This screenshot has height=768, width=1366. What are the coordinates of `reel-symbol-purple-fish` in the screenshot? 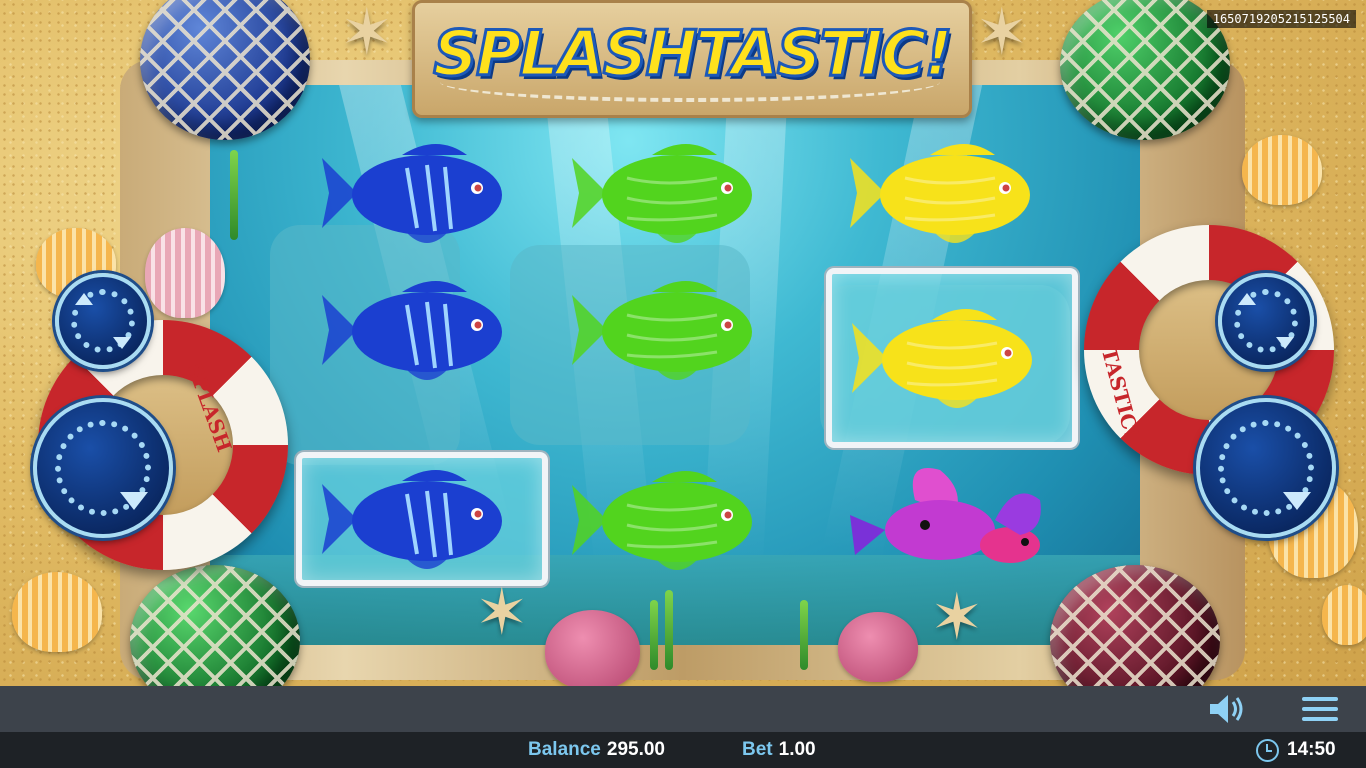 It's located at (950, 520).